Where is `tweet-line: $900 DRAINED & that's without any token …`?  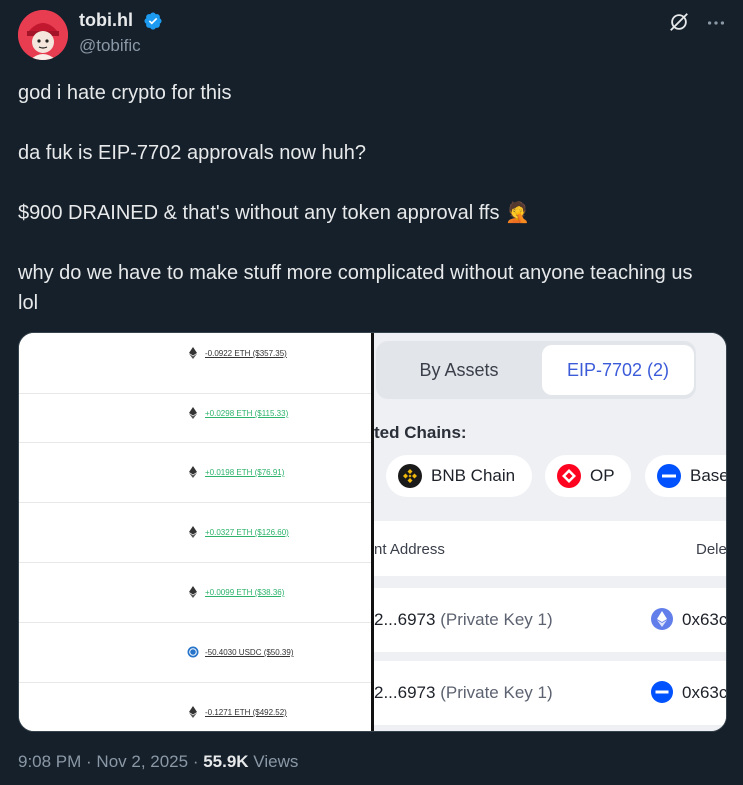 tweet-line: $900 DRAINED & that's without any token … is located at coordinates (274, 213).